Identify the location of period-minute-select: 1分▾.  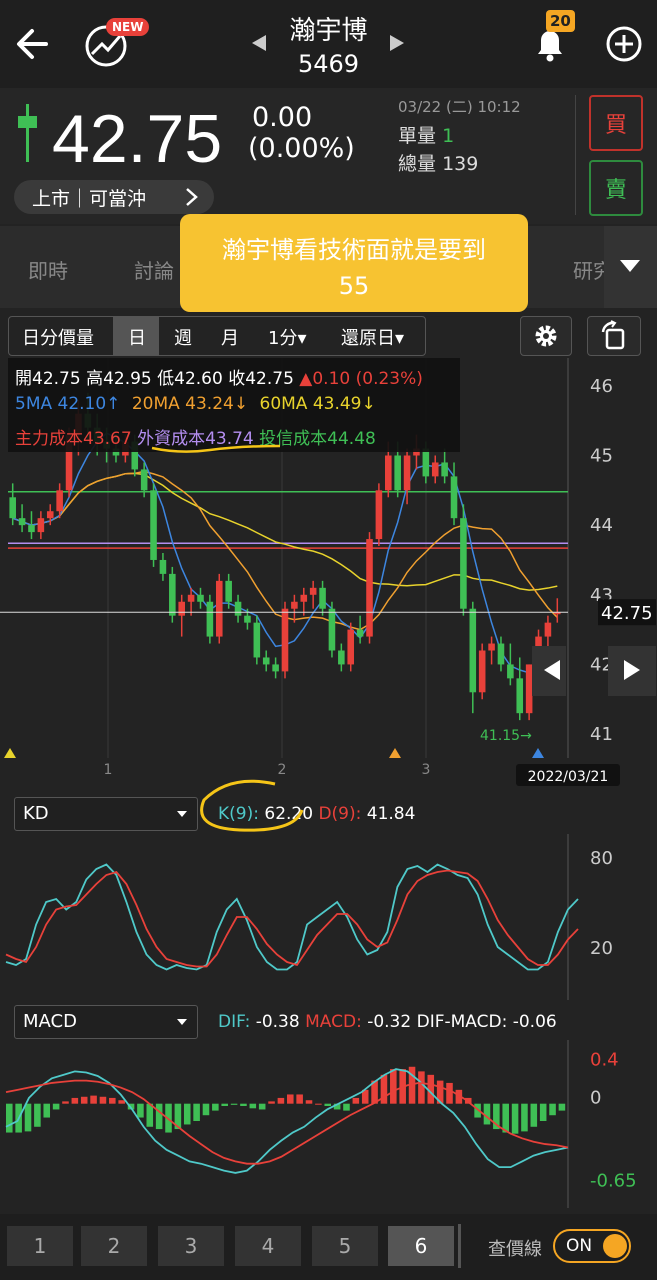
(287, 337).